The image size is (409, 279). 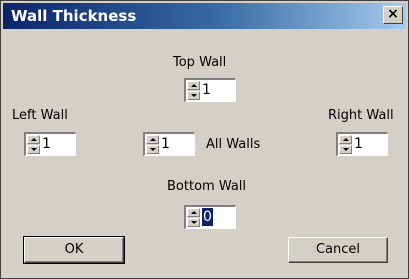 I want to click on left-wall-input: 1, so click(x=46, y=144).